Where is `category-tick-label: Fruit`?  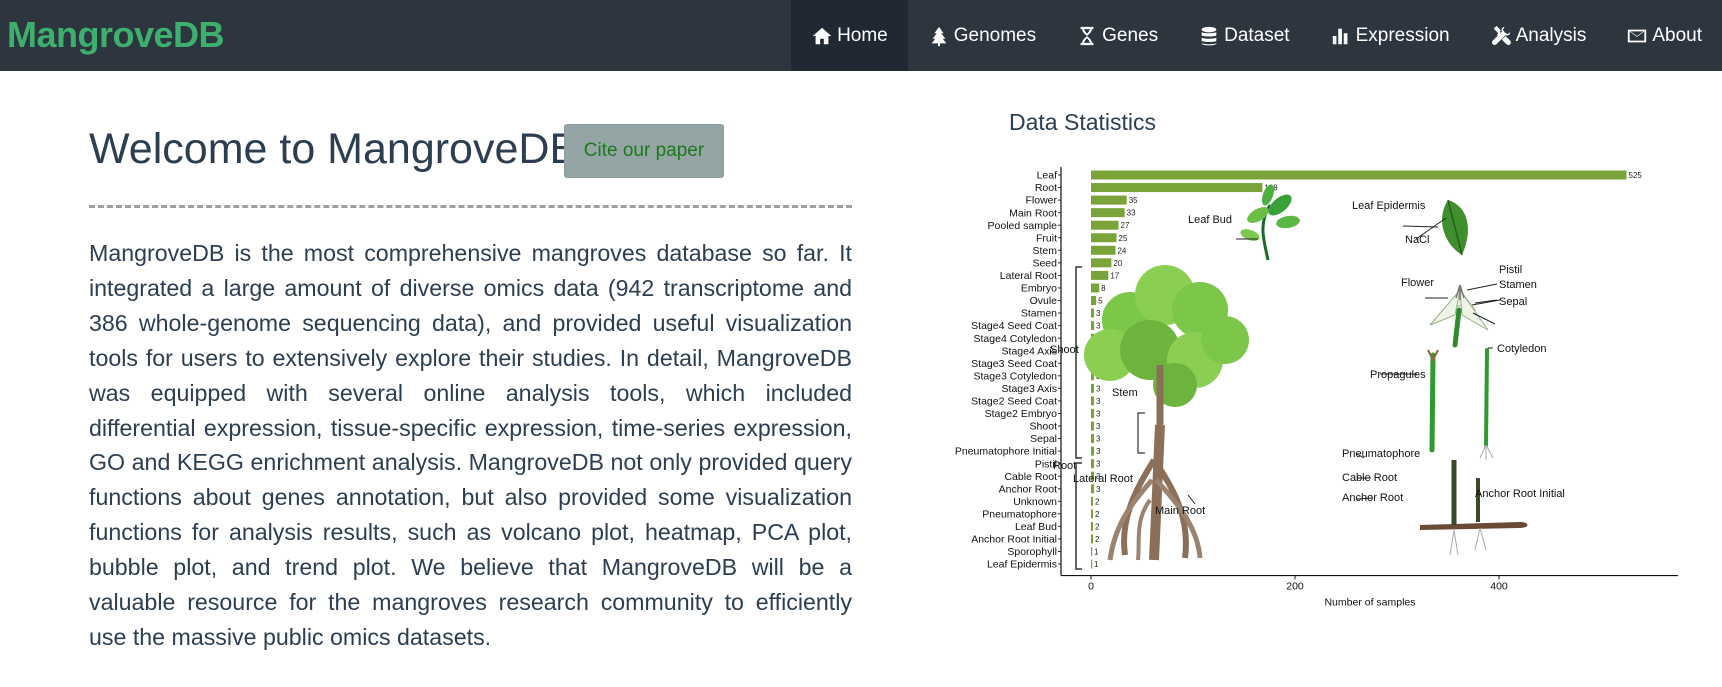 category-tick-label: Fruit is located at coordinates (1046, 238).